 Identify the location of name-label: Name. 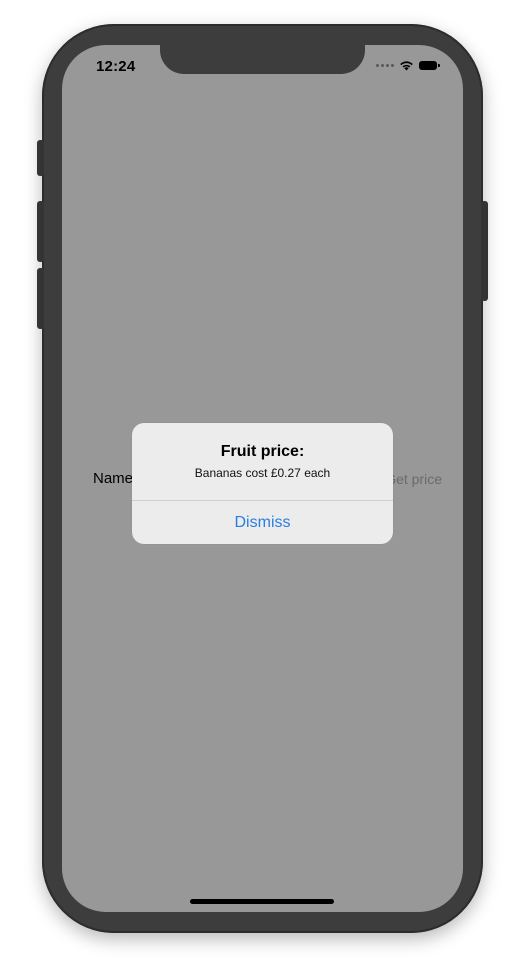
(113, 478).